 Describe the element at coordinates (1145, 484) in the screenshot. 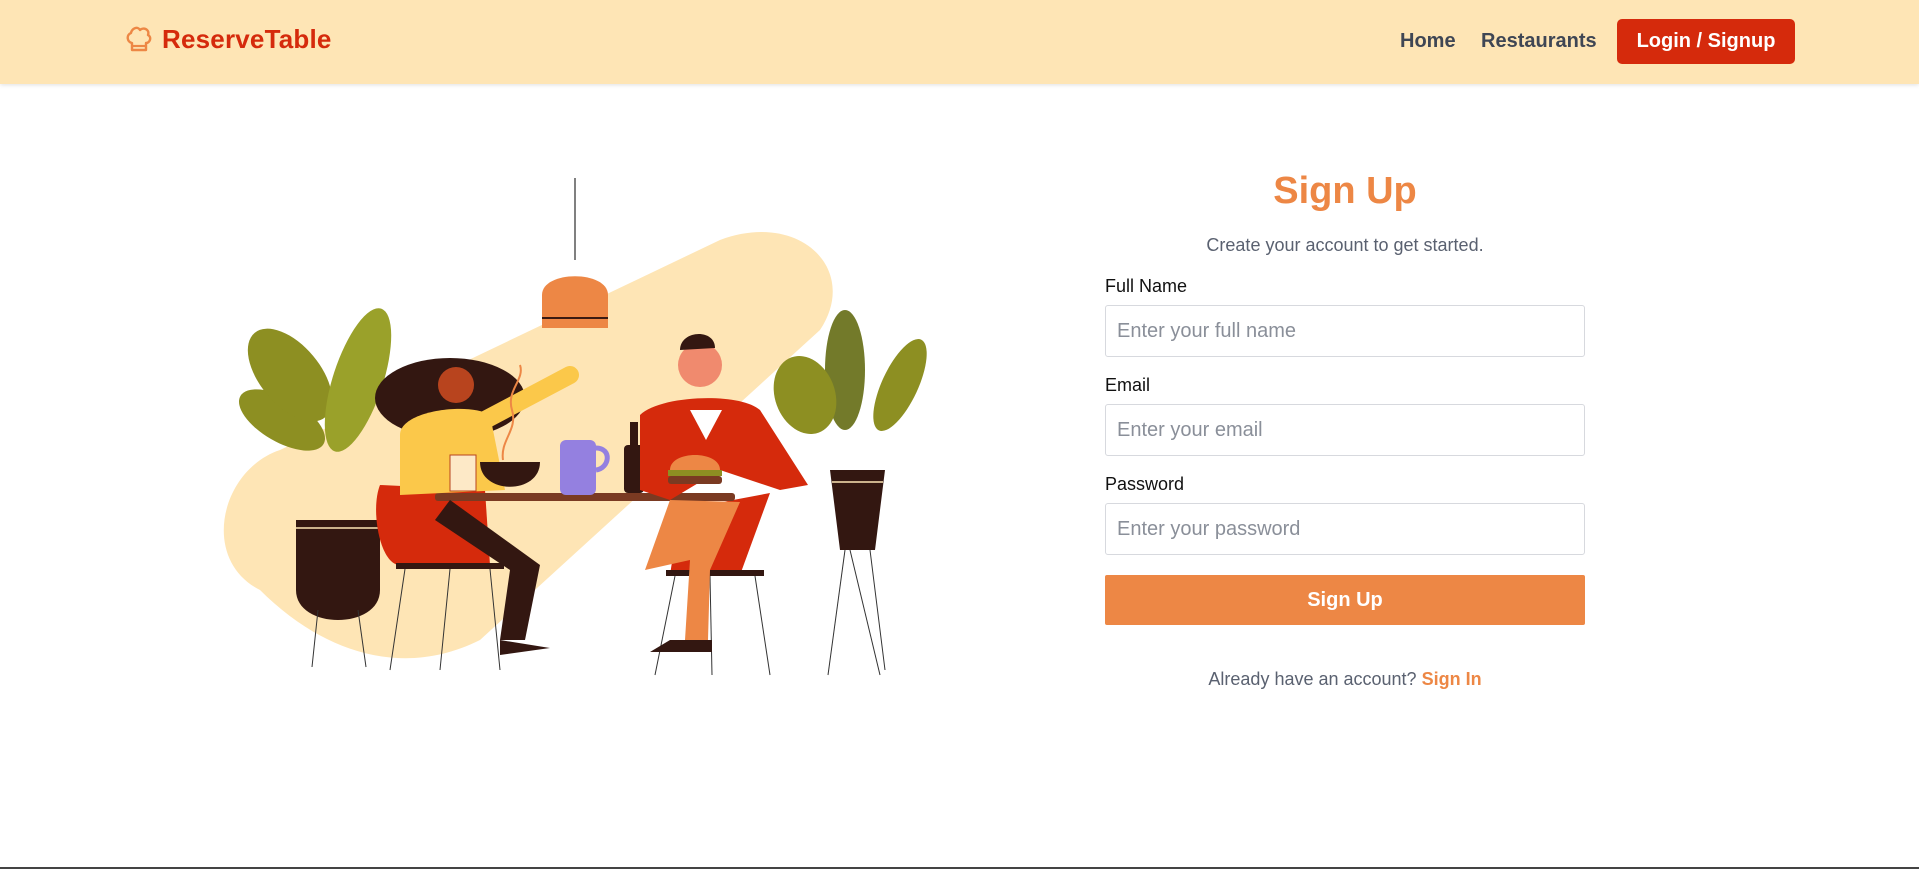

I see `password-label: Password` at that location.